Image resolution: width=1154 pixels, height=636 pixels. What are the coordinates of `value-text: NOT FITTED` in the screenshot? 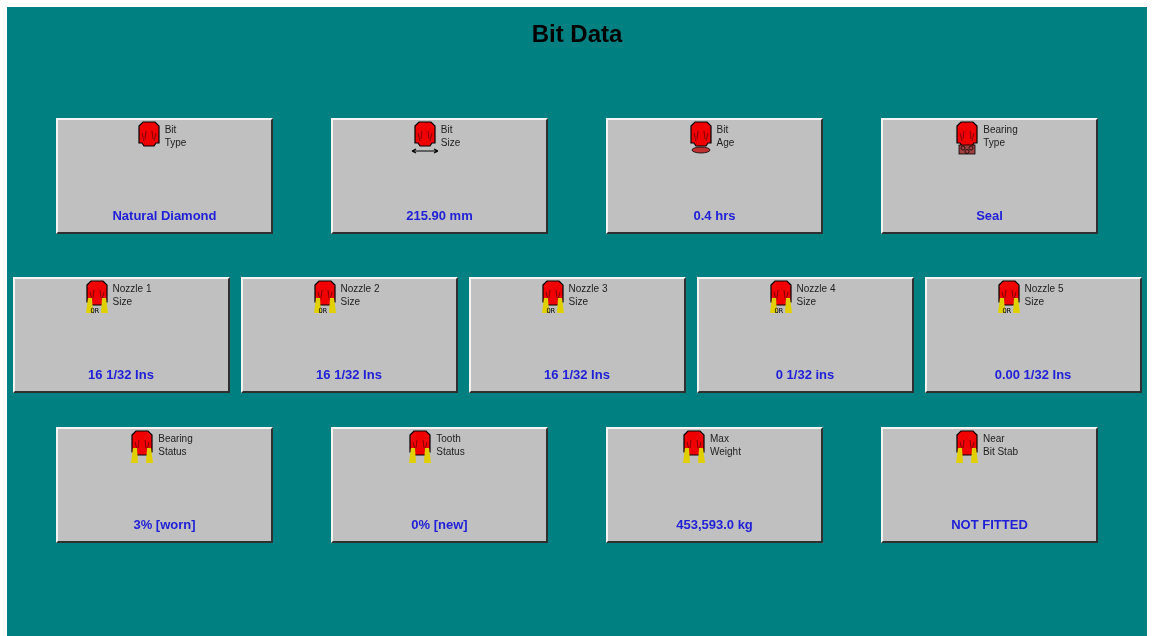 It's located at (989, 524).